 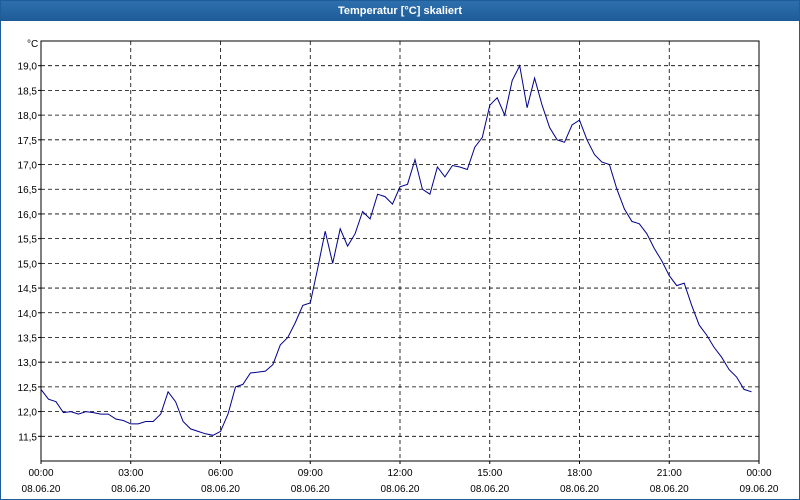 What do you see at coordinates (28, 215) in the screenshot?
I see `y-tick-label: 16,0` at bounding box center [28, 215].